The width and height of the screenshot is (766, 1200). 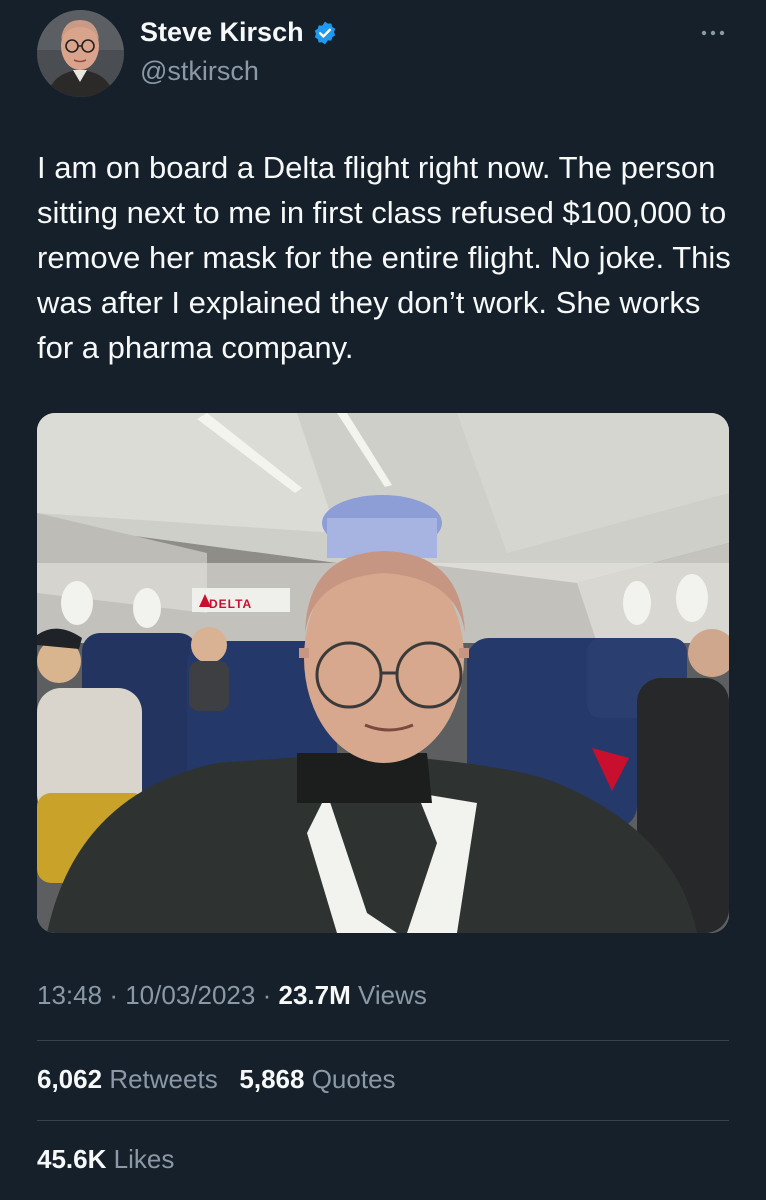 I want to click on quotes-count: 5,868, so click(x=272, y=1079).